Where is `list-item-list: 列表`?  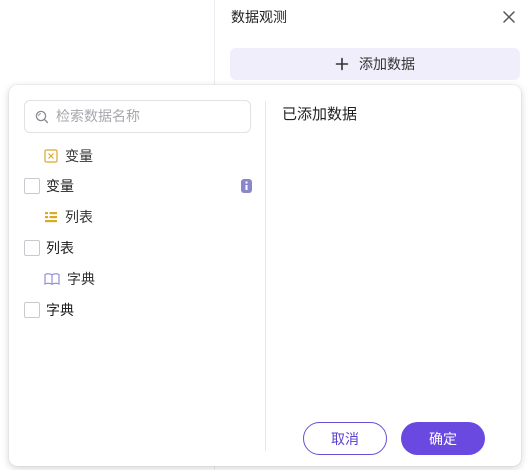
list-item-list: 列表 is located at coordinates (138, 248).